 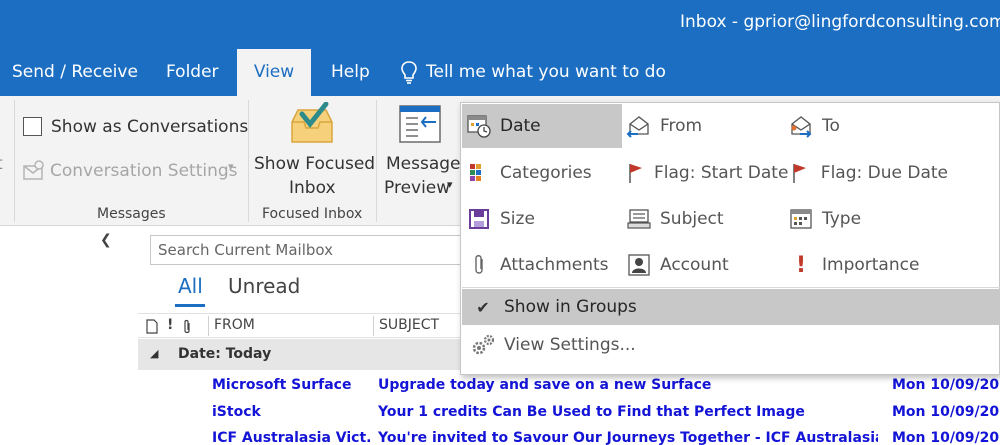 I want to click on column-subject: SUBJECT, so click(x=409, y=325).